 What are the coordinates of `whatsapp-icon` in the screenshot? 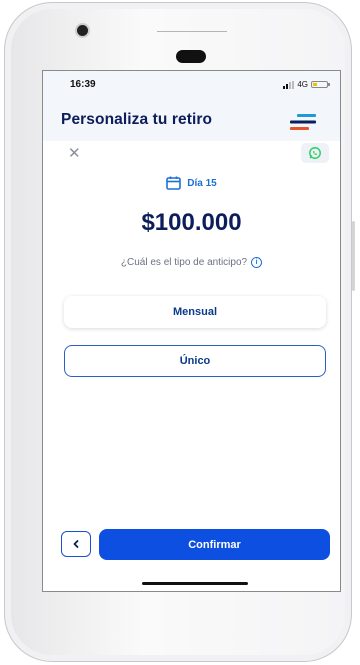 It's located at (315, 153).